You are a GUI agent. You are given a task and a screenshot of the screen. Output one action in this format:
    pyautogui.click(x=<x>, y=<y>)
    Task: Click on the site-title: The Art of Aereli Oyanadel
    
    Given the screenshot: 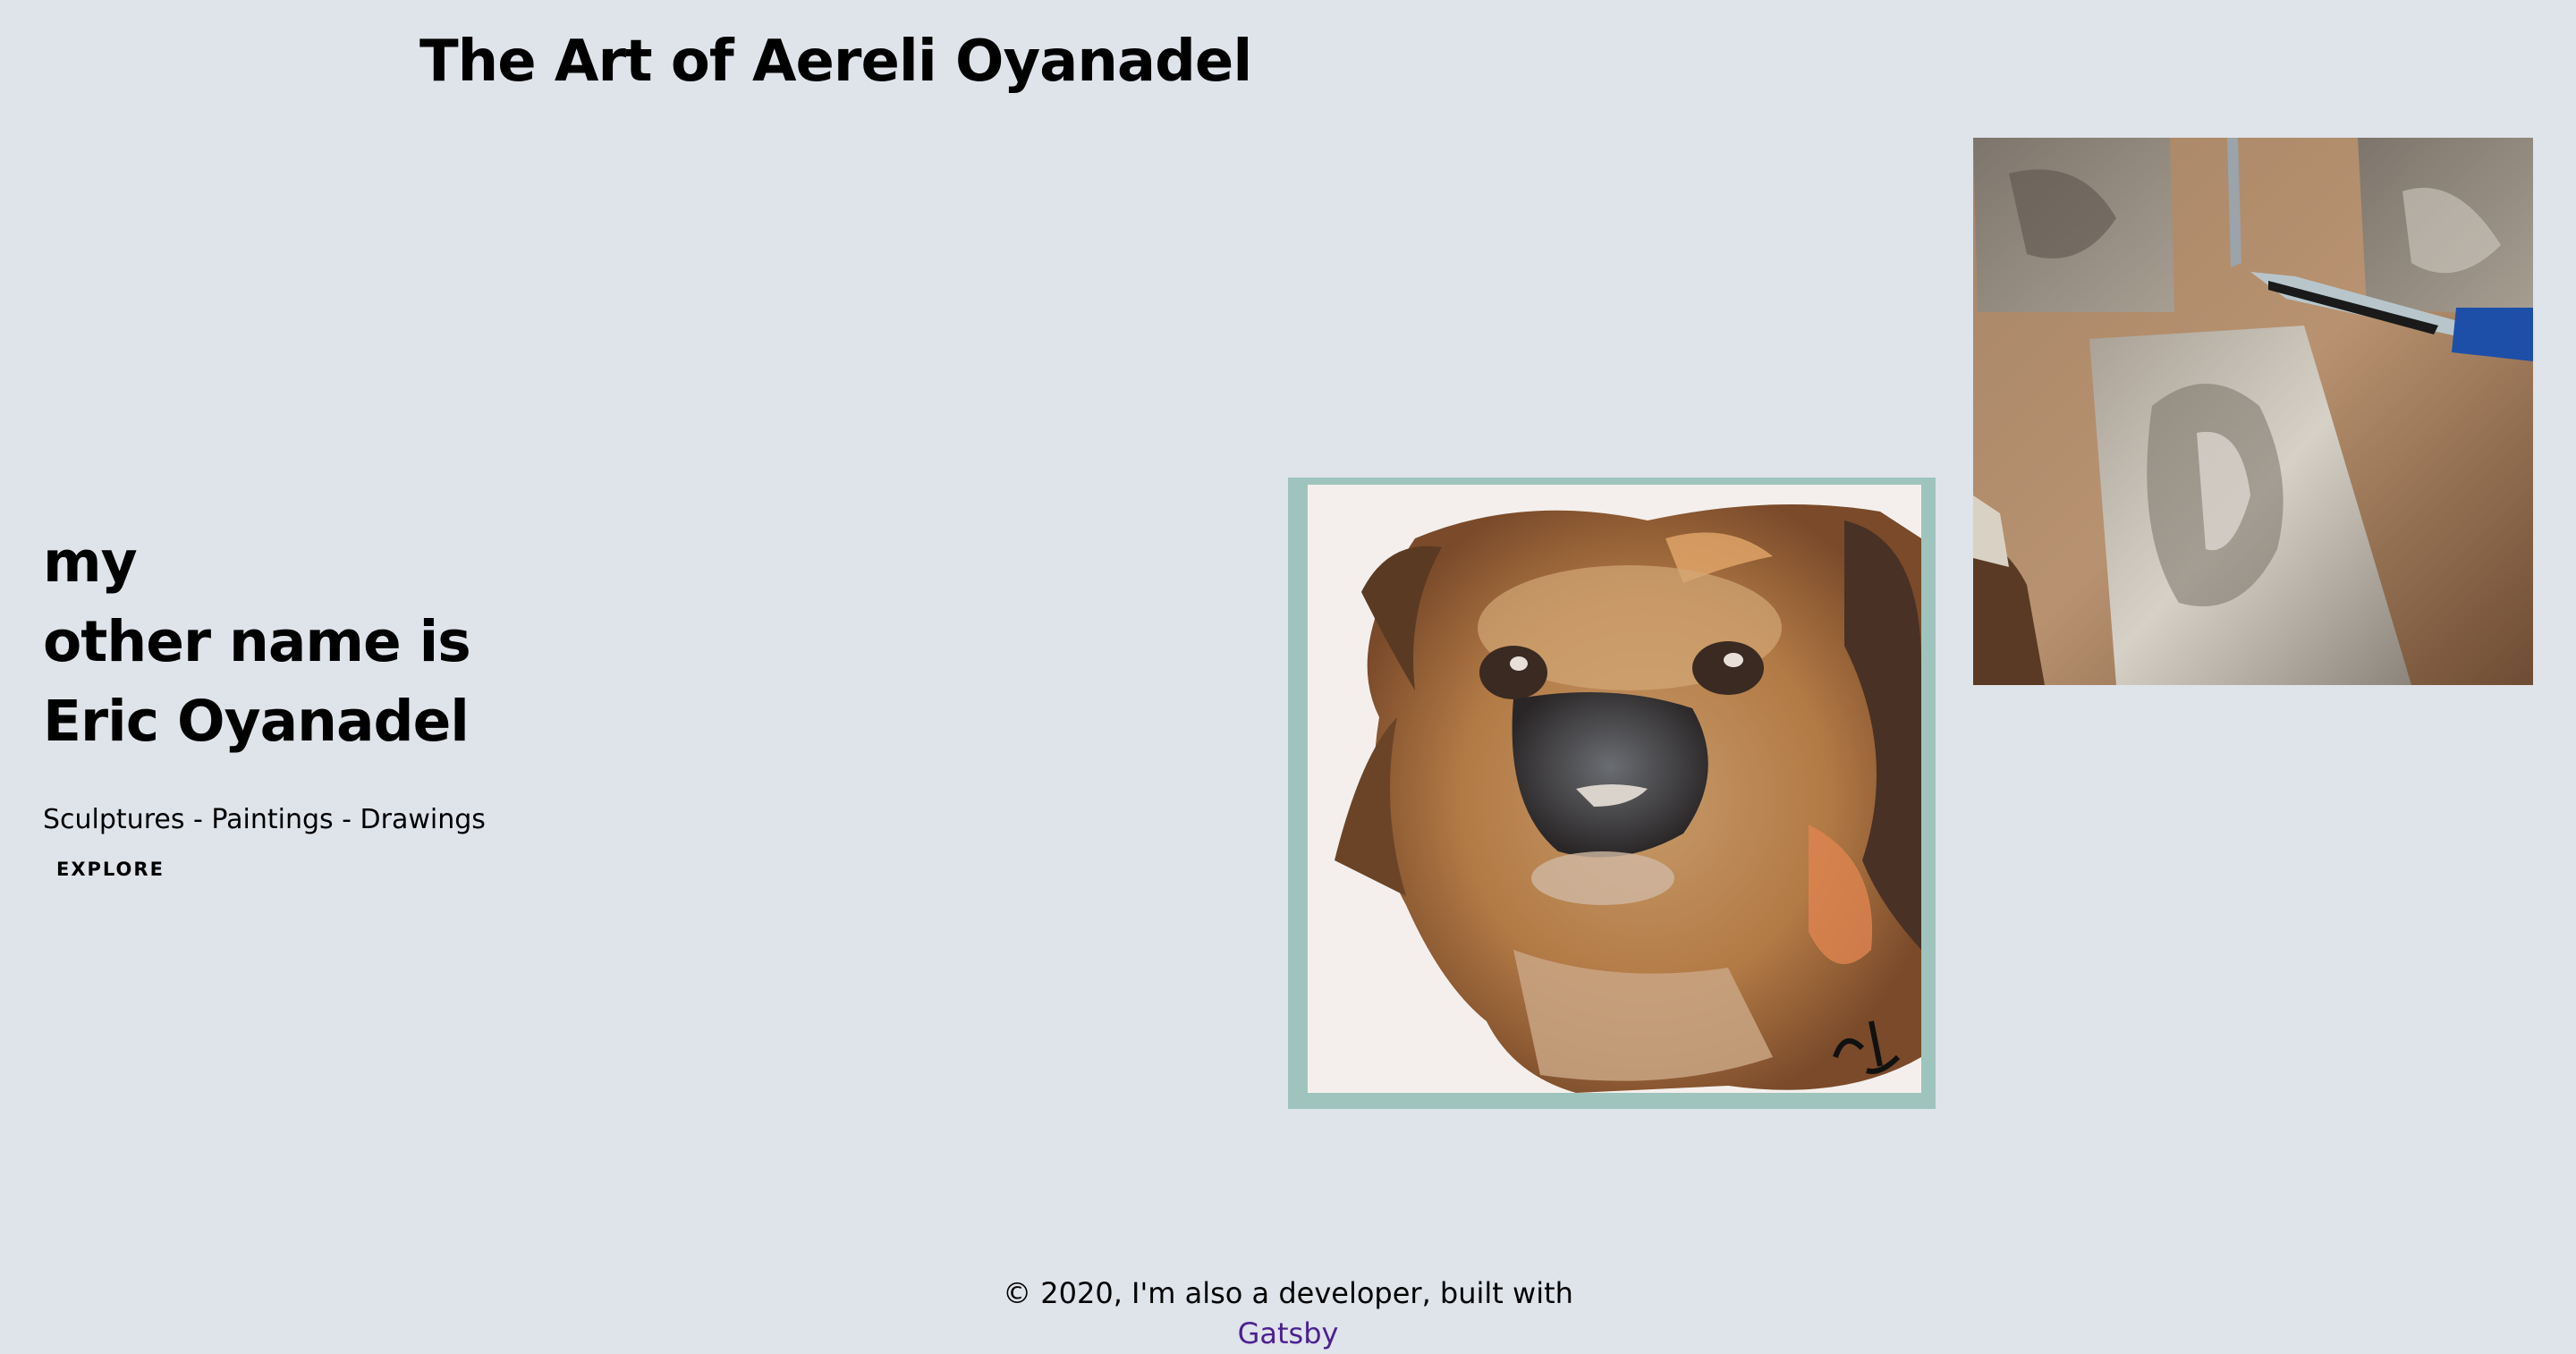 What is the action you would take?
    pyautogui.click(x=835, y=62)
    